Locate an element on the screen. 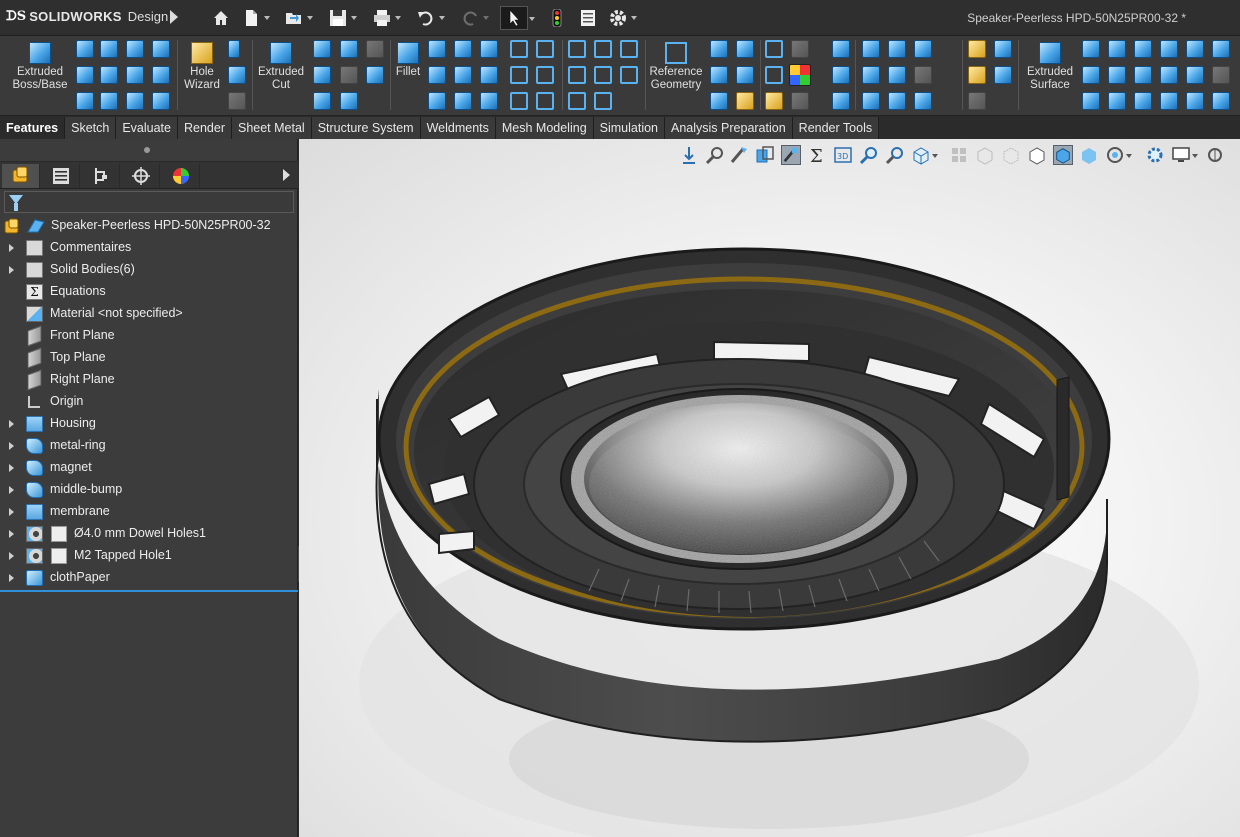 The height and width of the screenshot is (837, 1240). feature-tree-filter is located at coordinates (149, 202).